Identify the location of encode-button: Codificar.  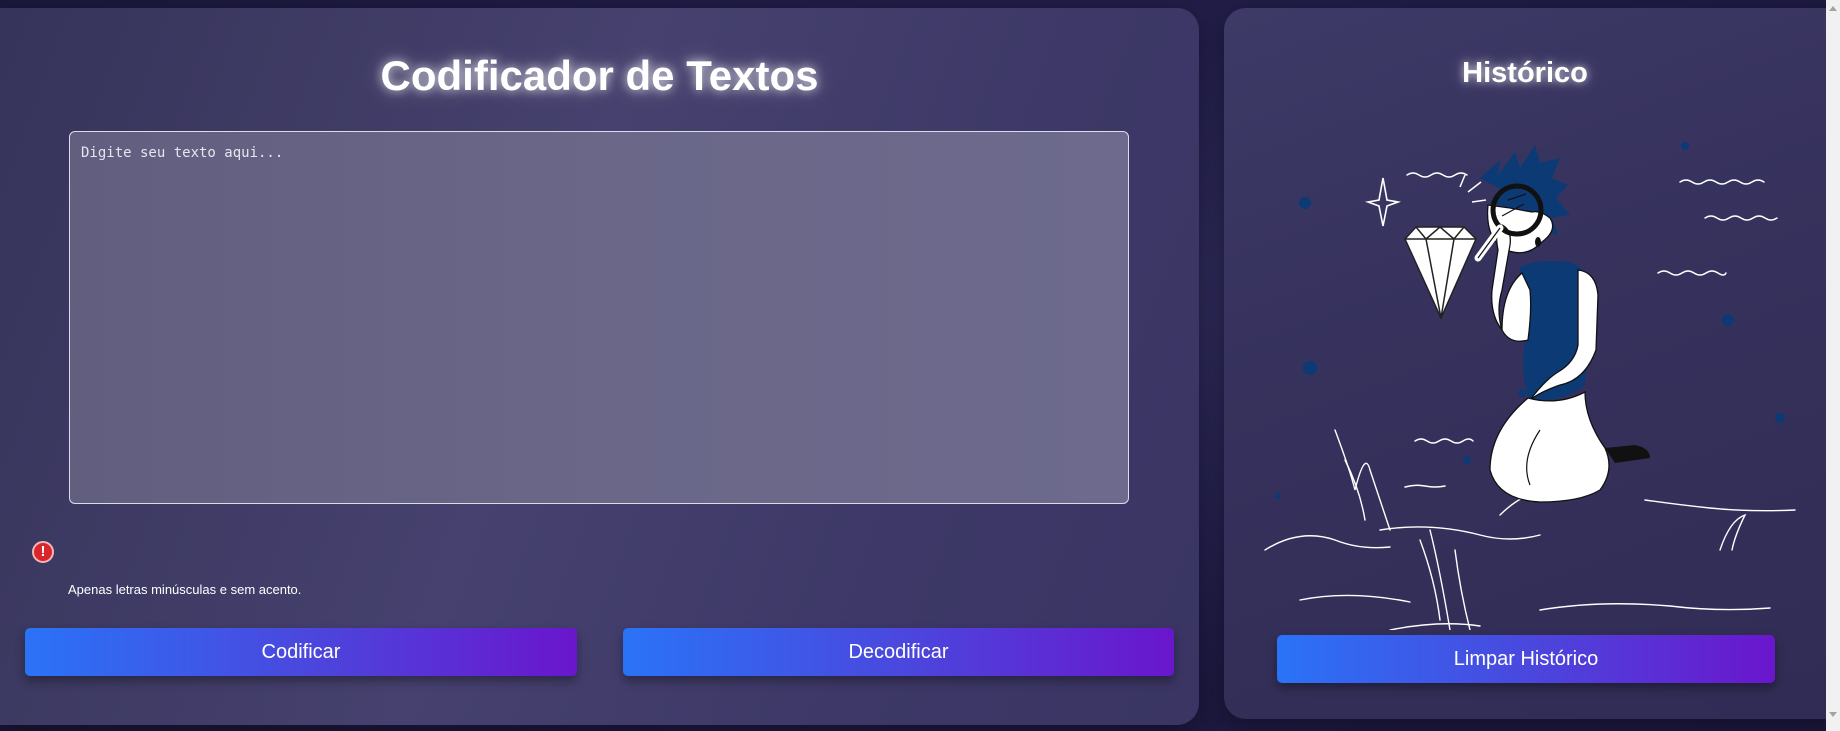
(301, 652).